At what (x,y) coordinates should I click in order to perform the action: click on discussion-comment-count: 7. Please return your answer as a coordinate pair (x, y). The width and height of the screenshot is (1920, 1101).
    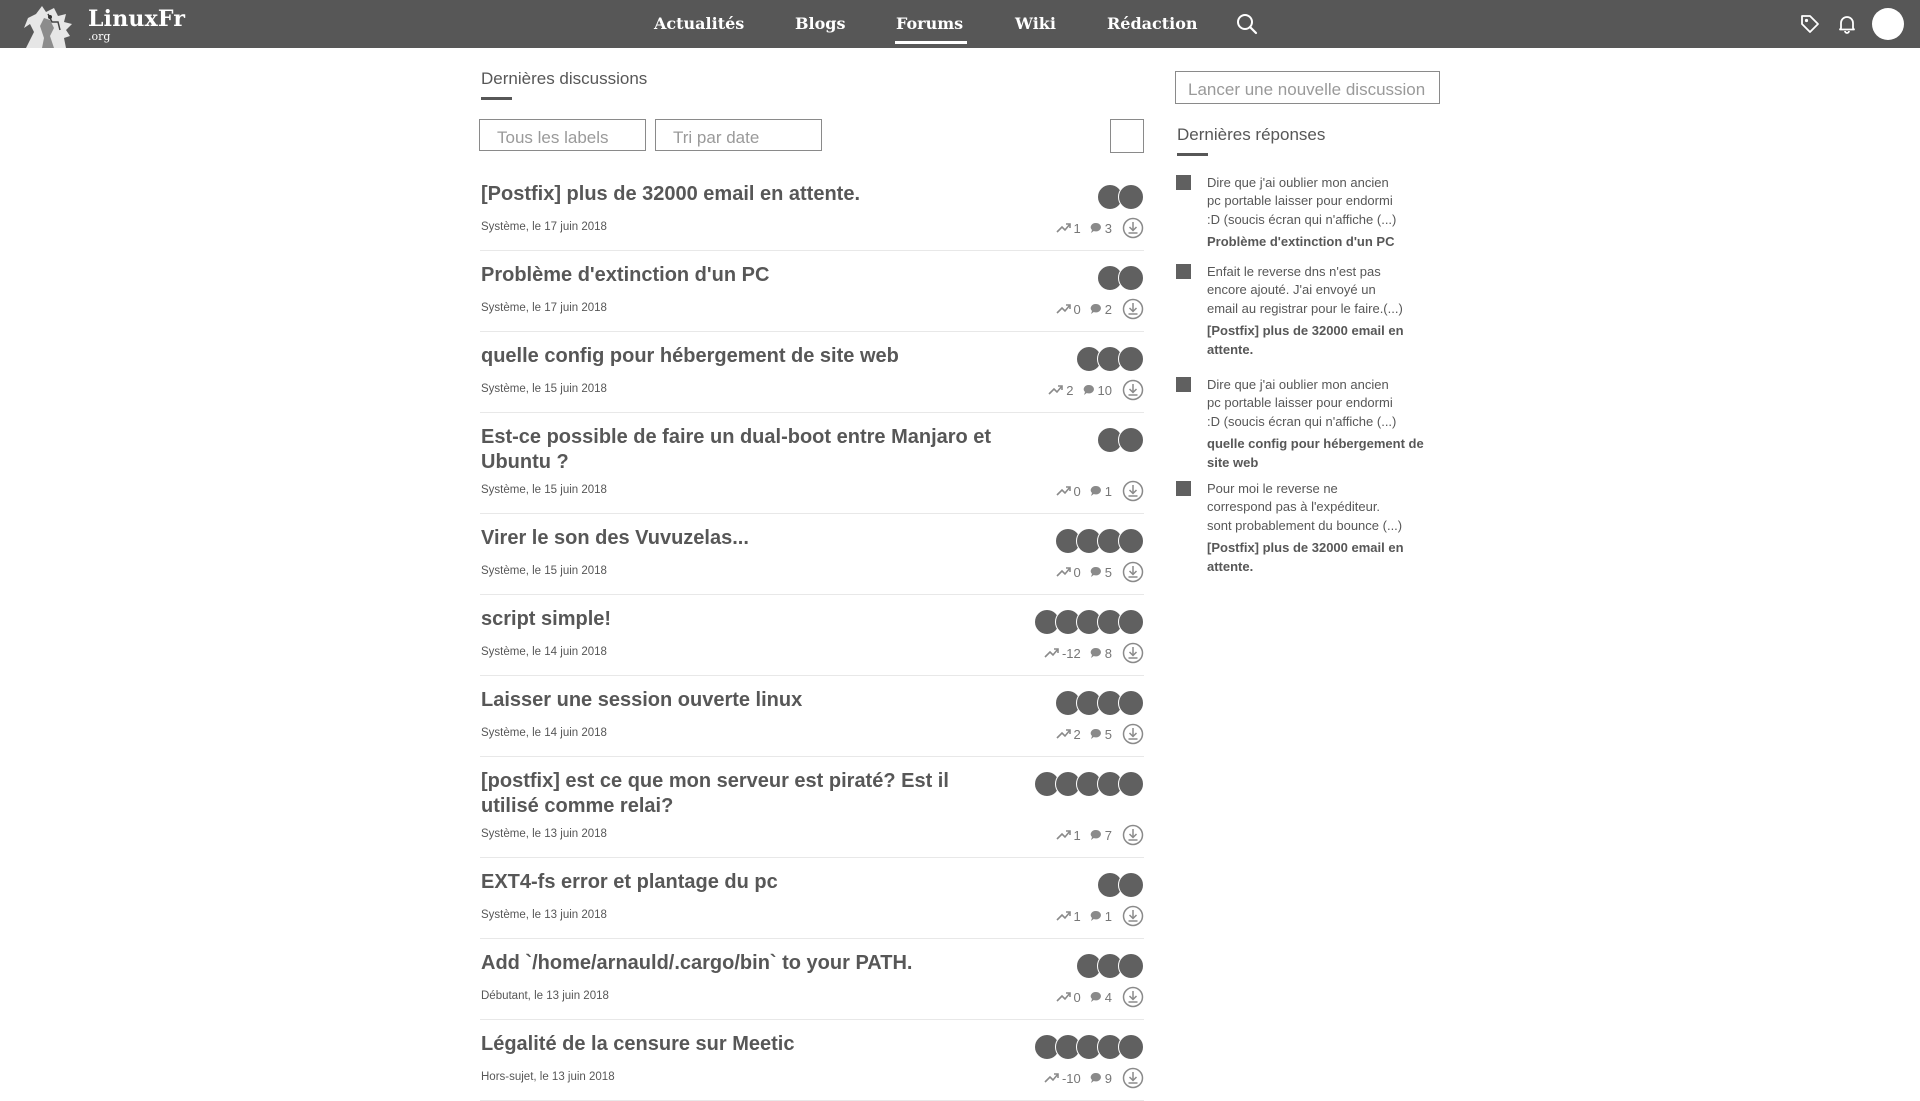
    Looking at the image, I should click on (1108, 835).